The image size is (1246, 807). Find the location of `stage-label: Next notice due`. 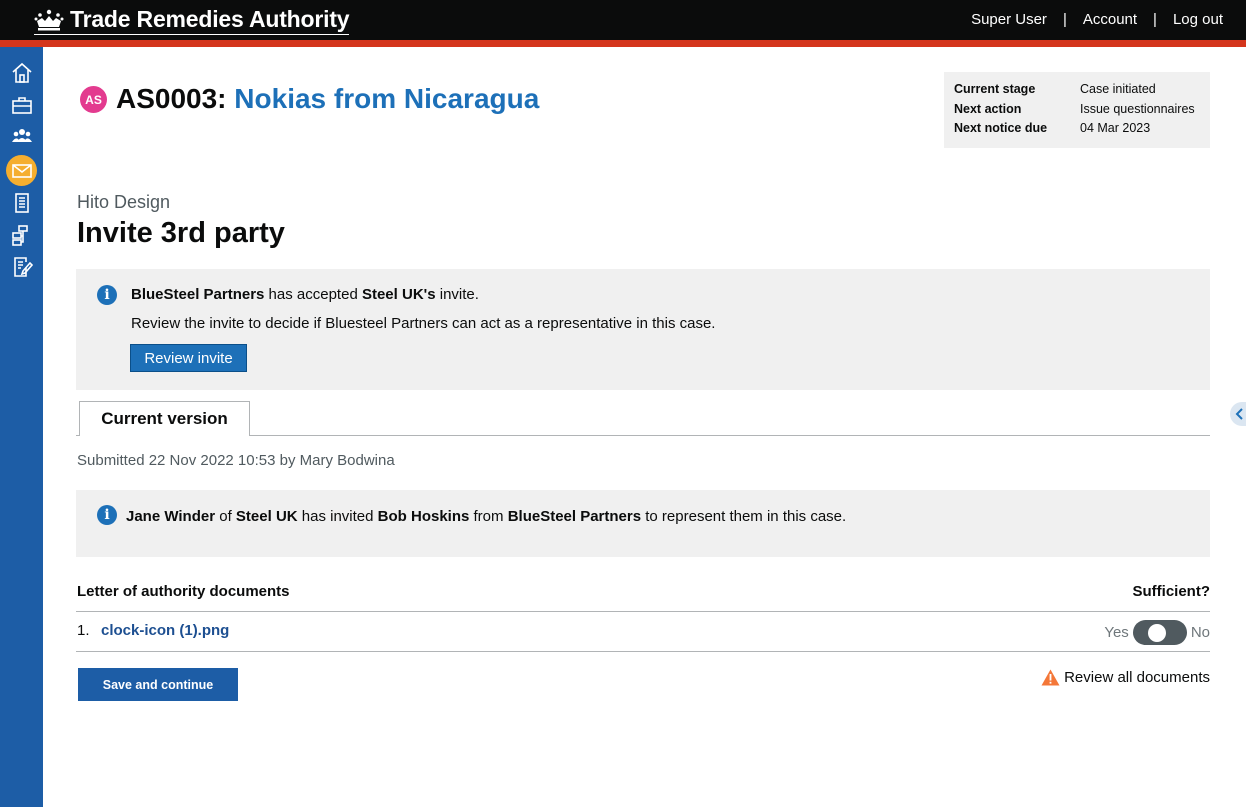

stage-label: Next notice due is located at coordinates (1001, 128).